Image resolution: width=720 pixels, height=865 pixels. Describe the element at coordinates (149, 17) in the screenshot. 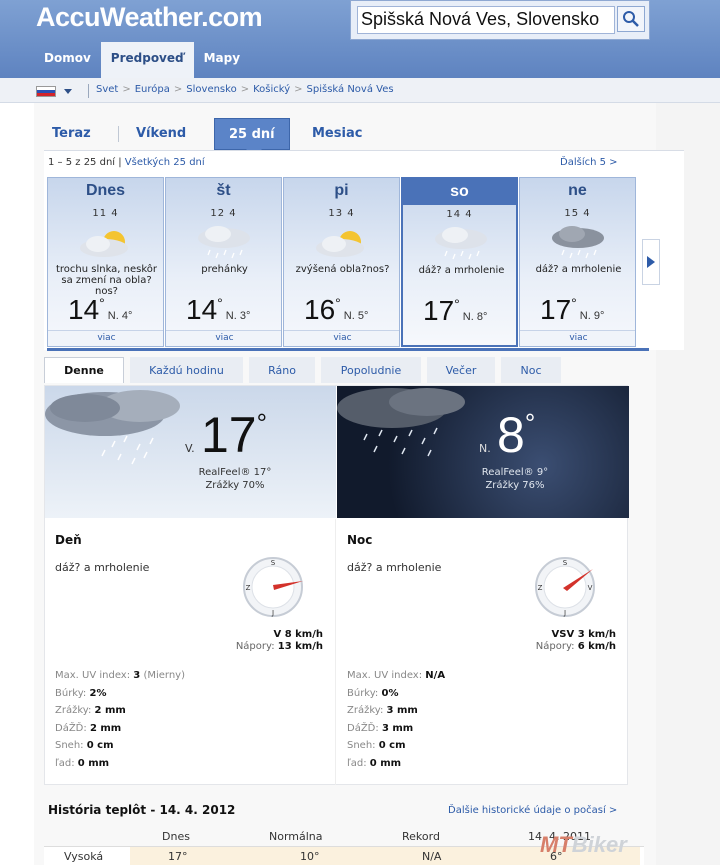

I see `accuweather-logo: AccuWeather.com` at that location.